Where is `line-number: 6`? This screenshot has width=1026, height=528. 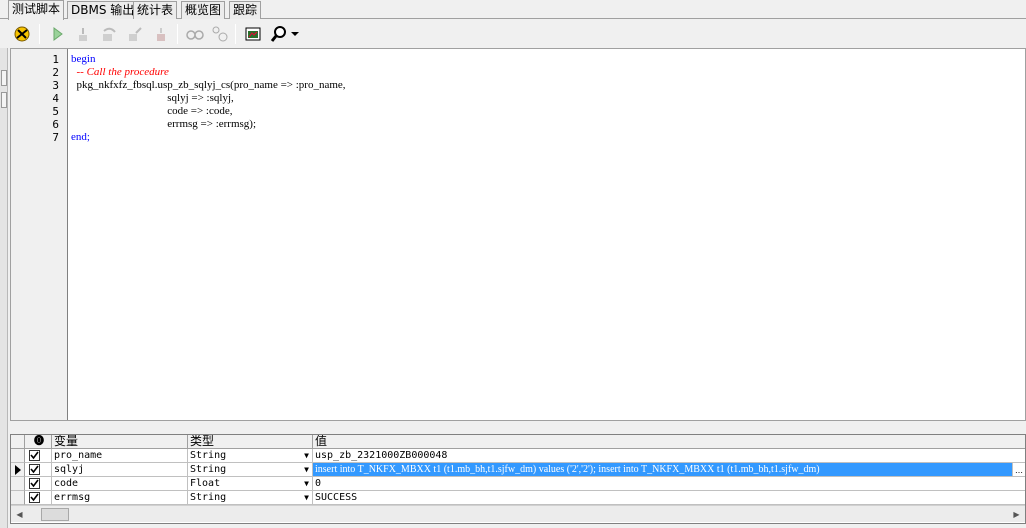 line-number: 6 is located at coordinates (55, 124).